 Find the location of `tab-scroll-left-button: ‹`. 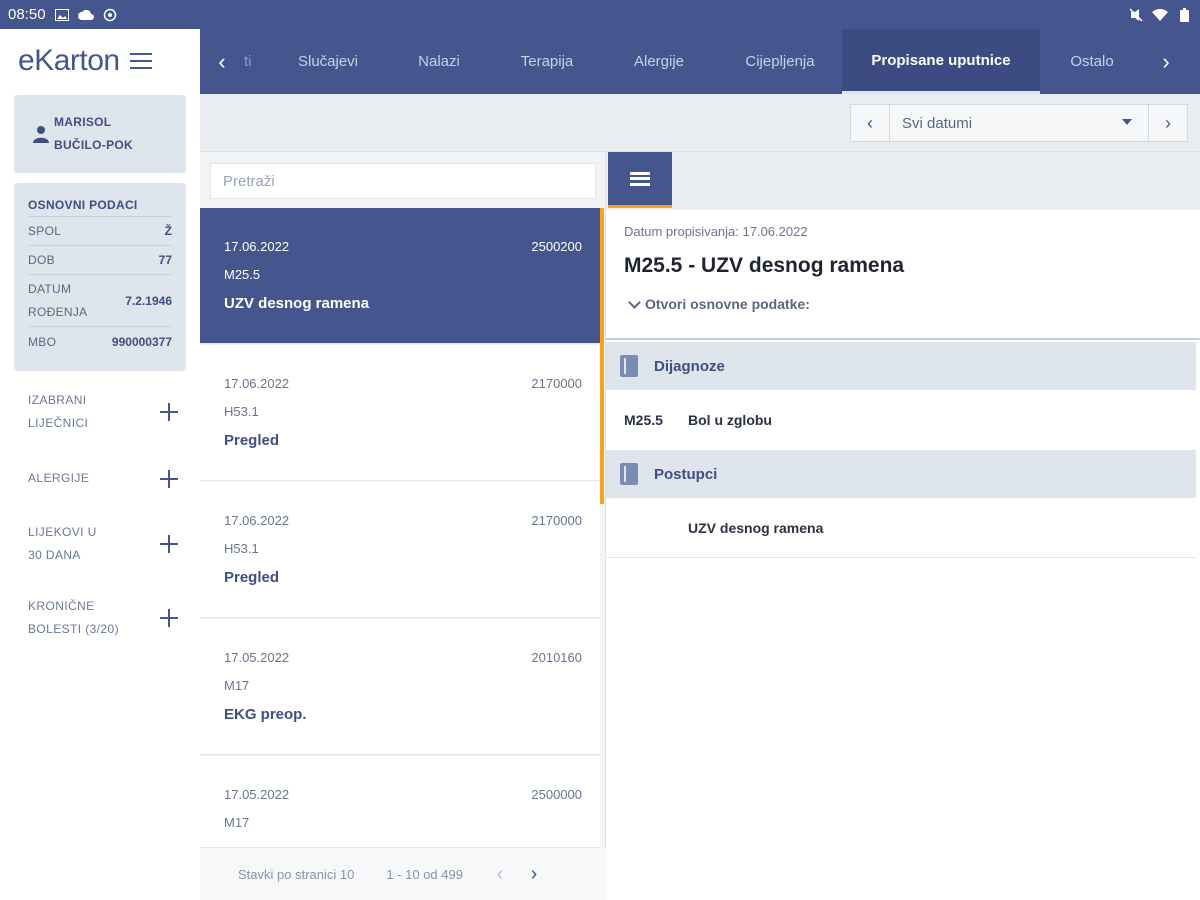

tab-scroll-left-button: ‹ is located at coordinates (222, 61).